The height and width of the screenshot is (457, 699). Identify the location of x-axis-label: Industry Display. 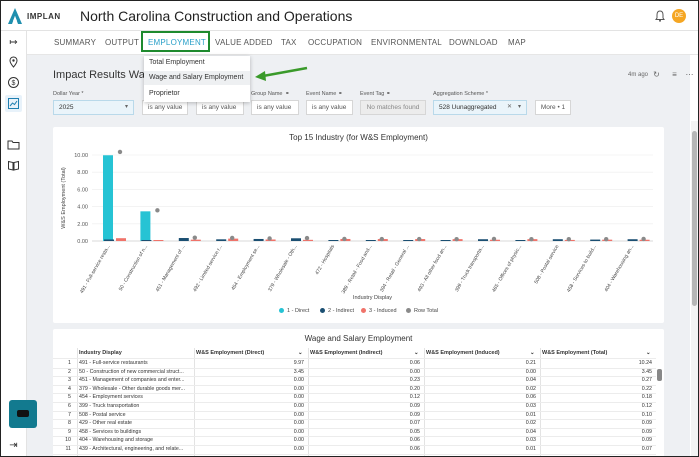
(372, 298).